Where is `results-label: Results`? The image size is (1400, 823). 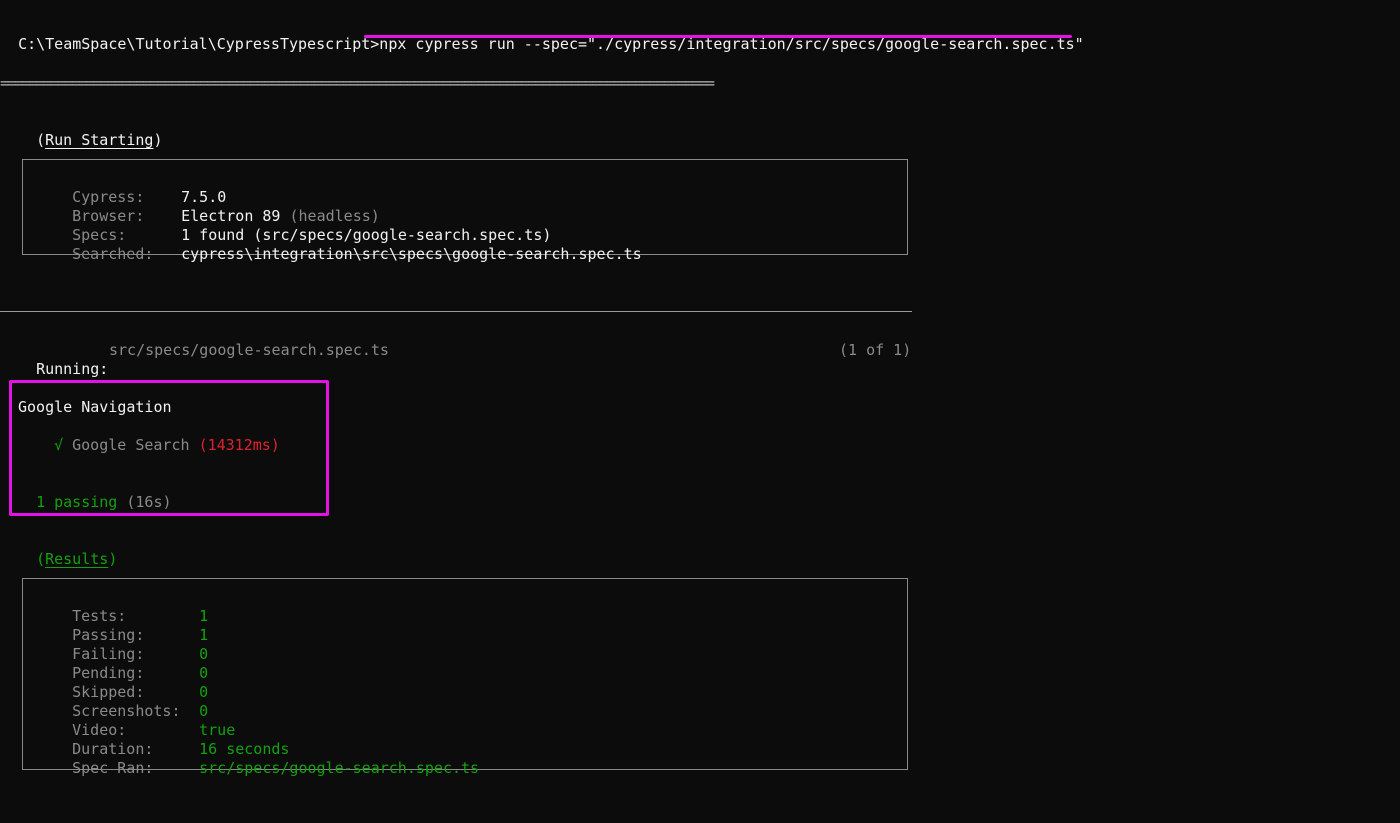
results-label: Results is located at coordinates (77, 559).